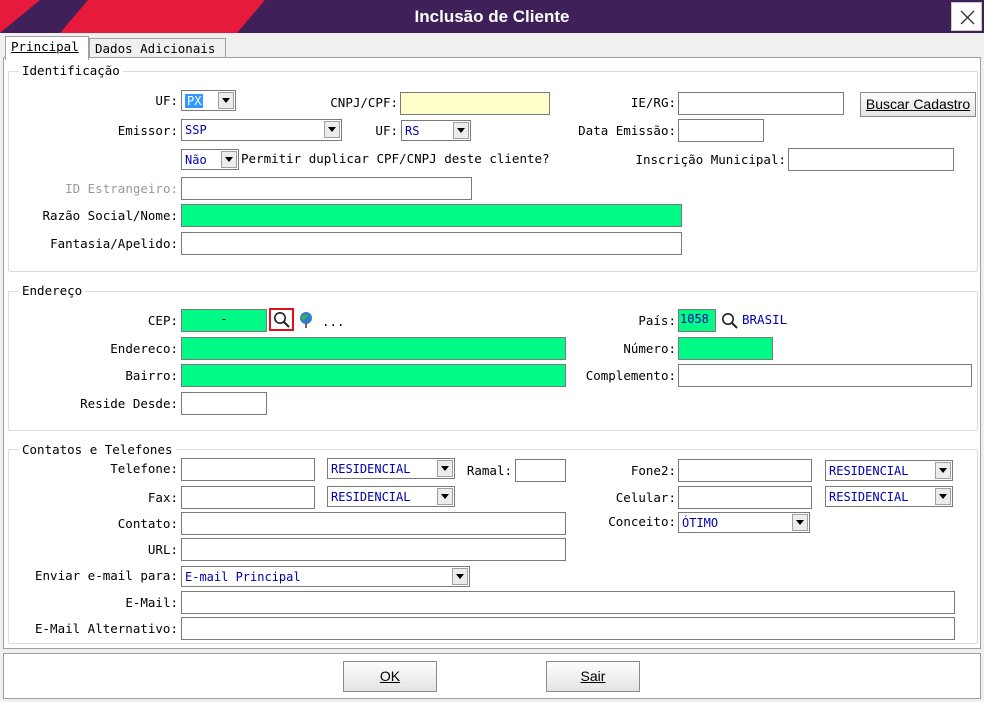  I want to click on id-estrangeiro-label: ID Estrangeiro:, so click(121, 188).